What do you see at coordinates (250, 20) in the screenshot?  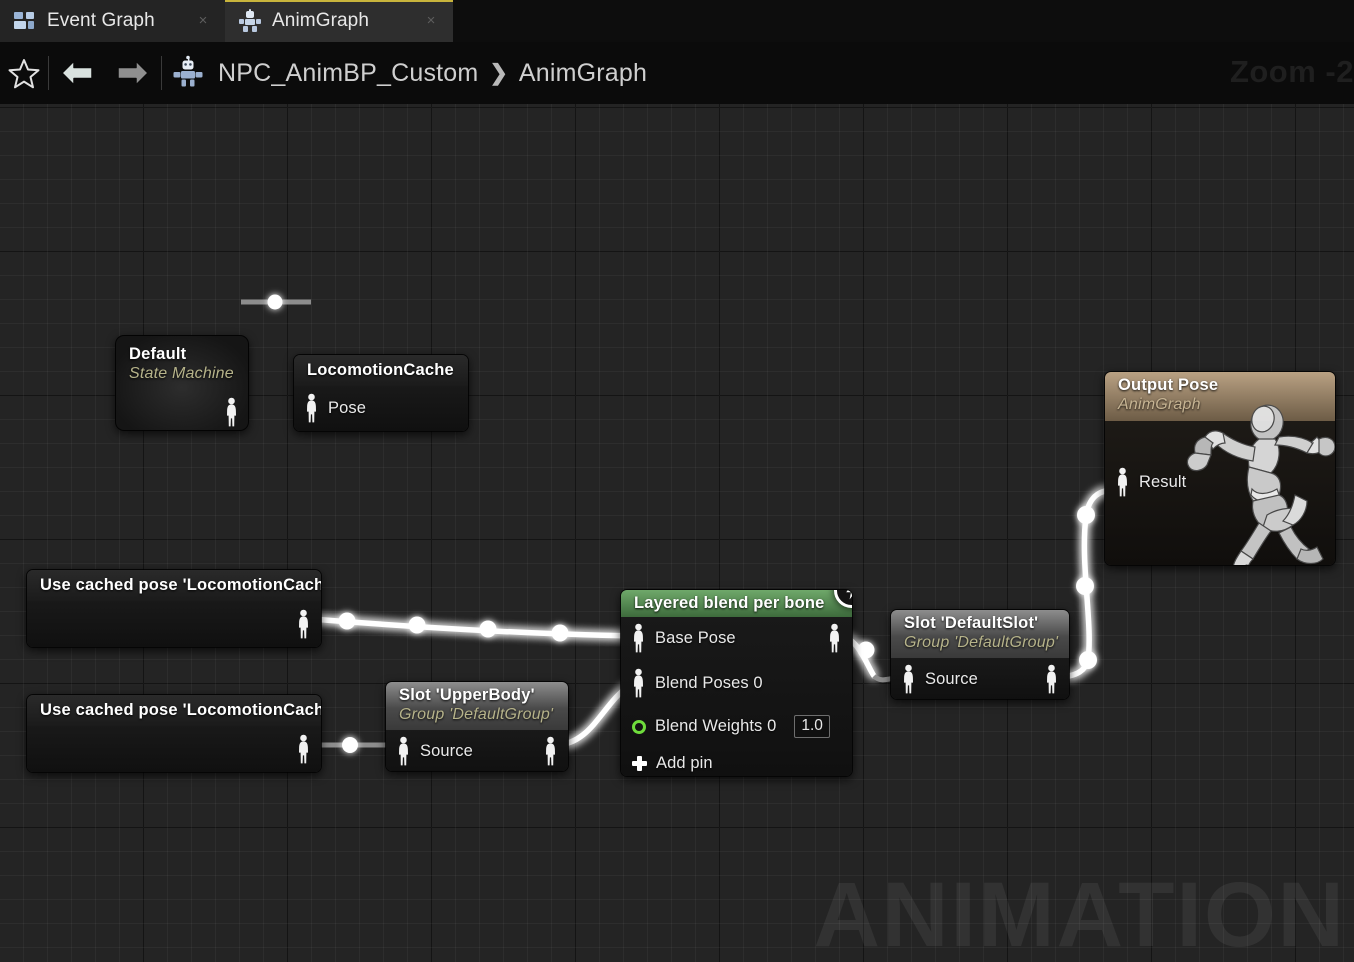 I see `anim-graph-icon` at bounding box center [250, 20].